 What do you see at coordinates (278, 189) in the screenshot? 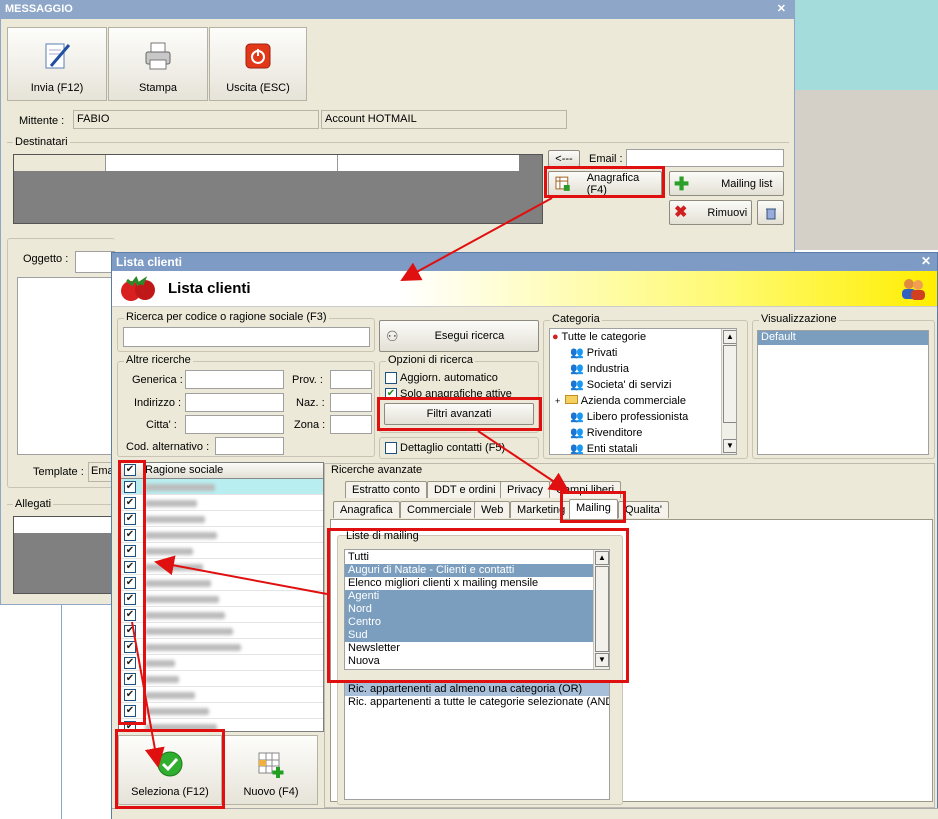
I see `destinatari-grid` at bounding box center [278, 189].